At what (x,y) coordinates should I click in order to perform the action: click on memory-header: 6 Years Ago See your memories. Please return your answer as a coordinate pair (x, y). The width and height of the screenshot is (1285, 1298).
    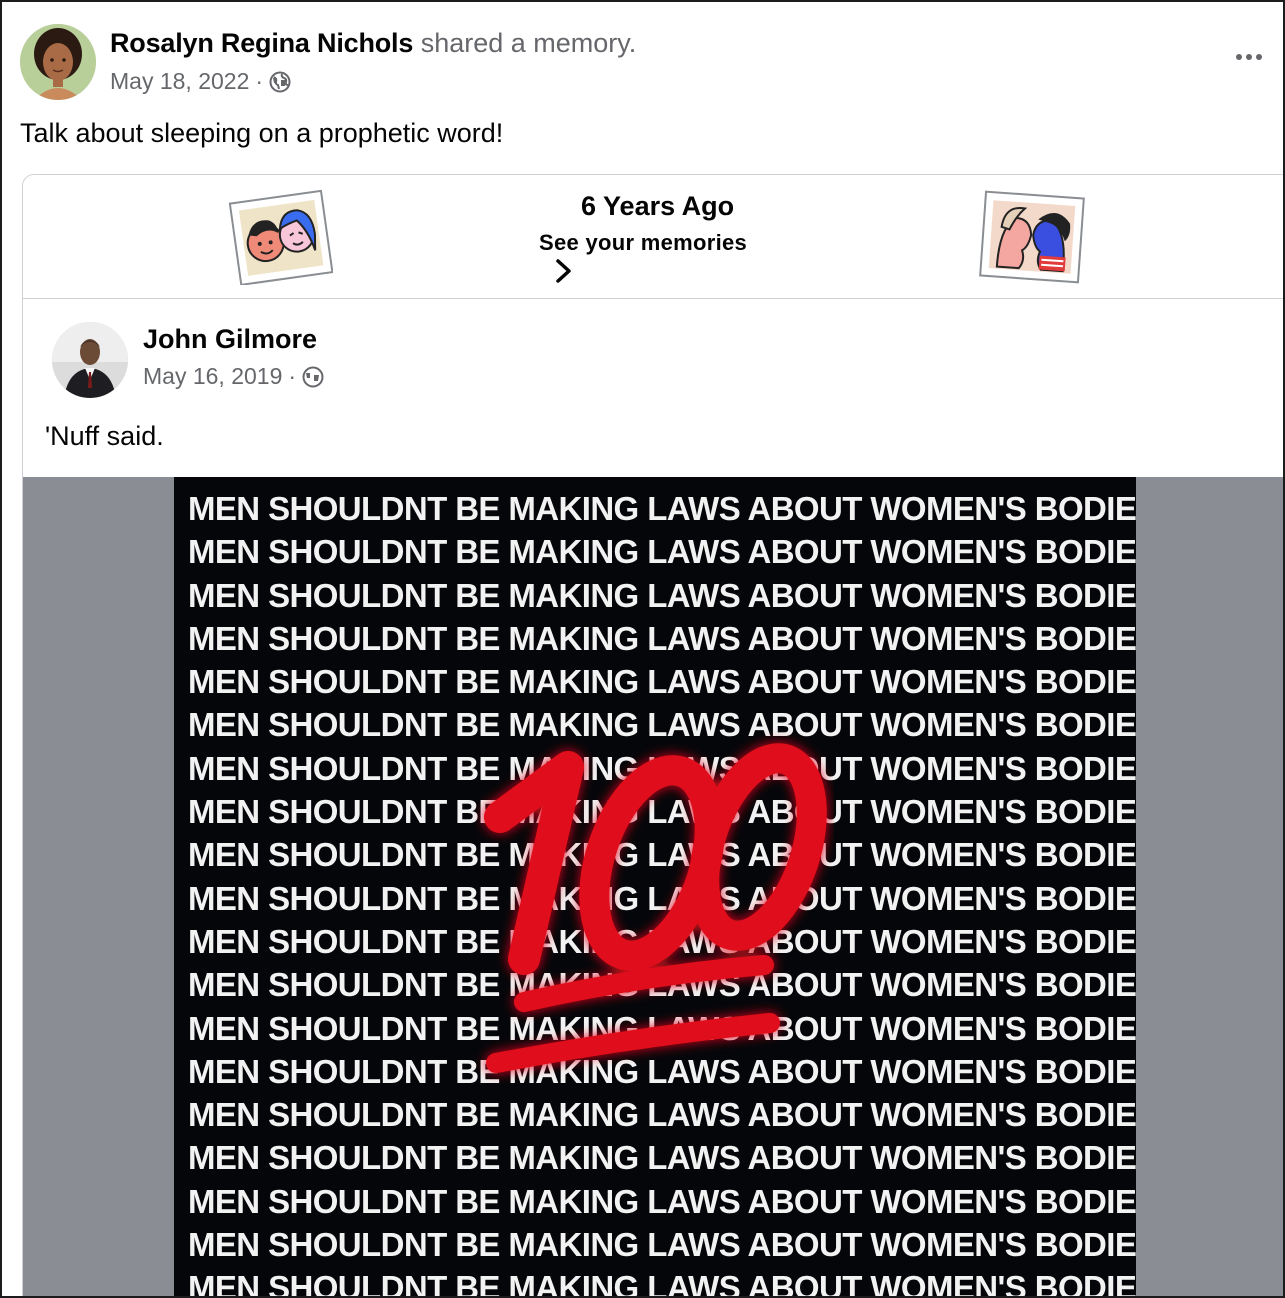
    Looking at the image, I should click on (653, 237).